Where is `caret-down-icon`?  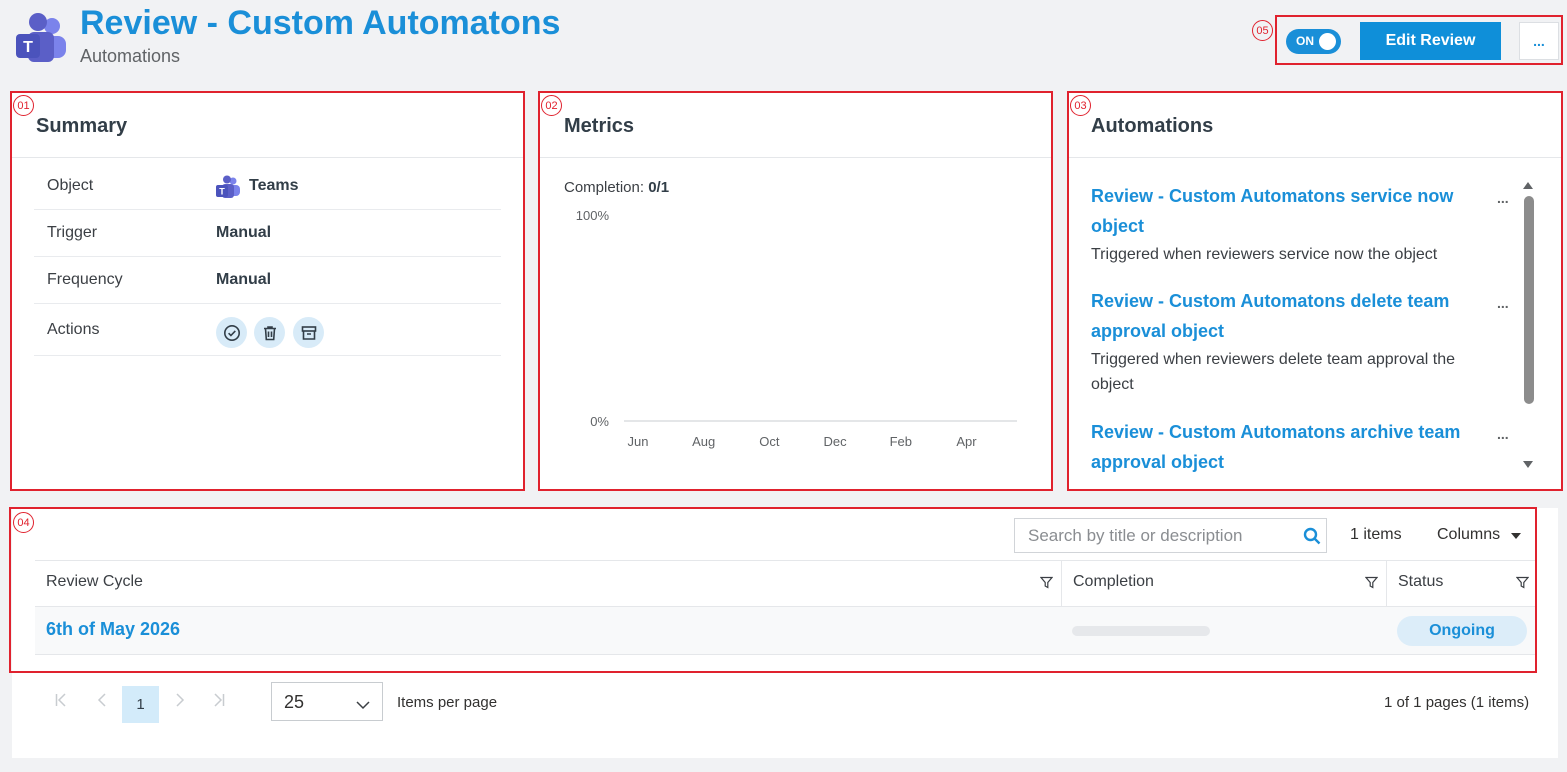
caret-down-icon is located at coordinates (1515, 535).